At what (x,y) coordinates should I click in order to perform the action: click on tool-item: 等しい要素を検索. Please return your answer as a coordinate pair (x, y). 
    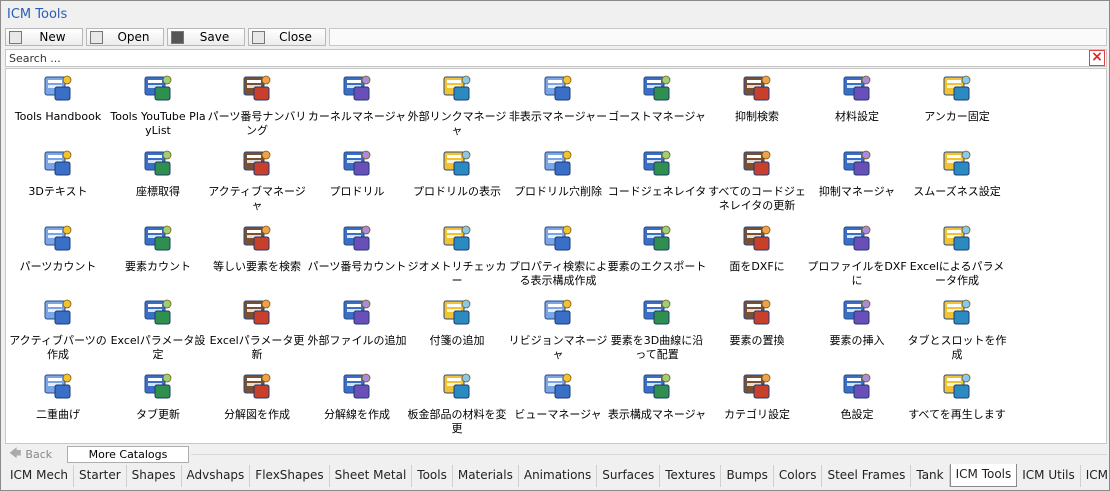
    Looking at the image, I should click on (257, 247).